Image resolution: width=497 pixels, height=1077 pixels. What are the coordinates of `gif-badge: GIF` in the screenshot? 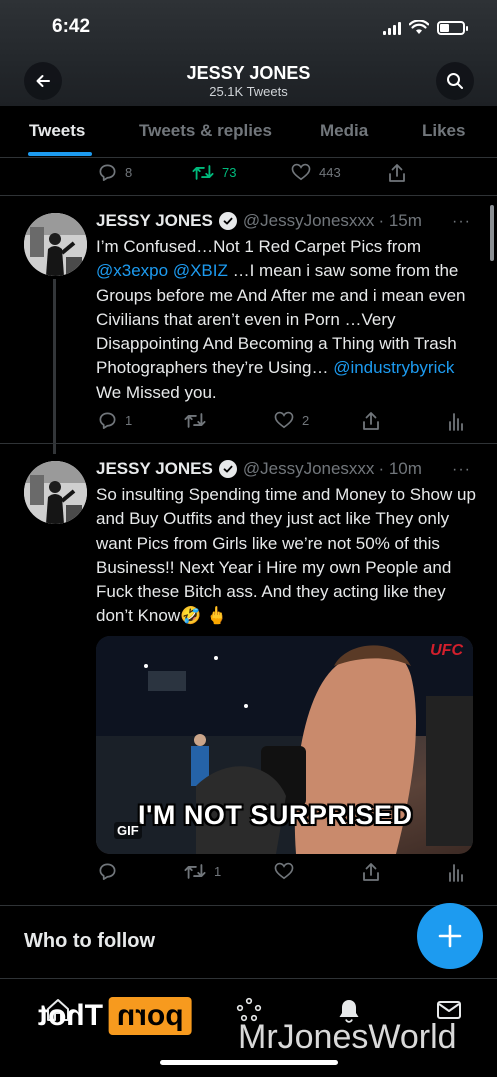 It's located at (128, 830).